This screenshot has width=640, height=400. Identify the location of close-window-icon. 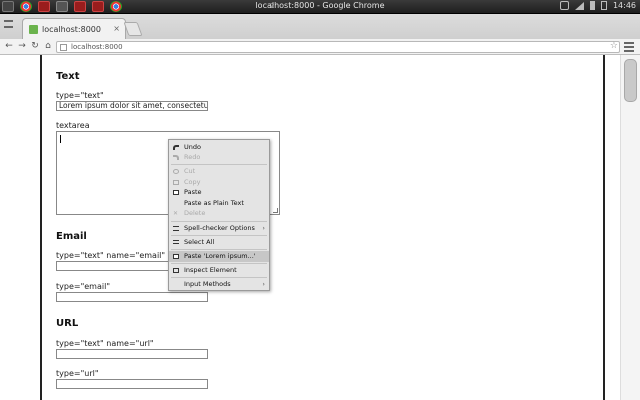
(8, 27).